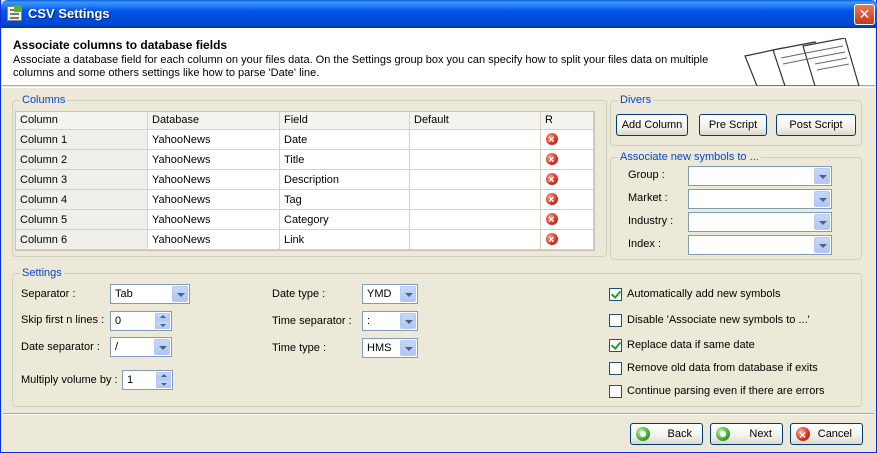 The image size is (877, 453). I want to click on disable-associate-checkbox, so click(615, 320).